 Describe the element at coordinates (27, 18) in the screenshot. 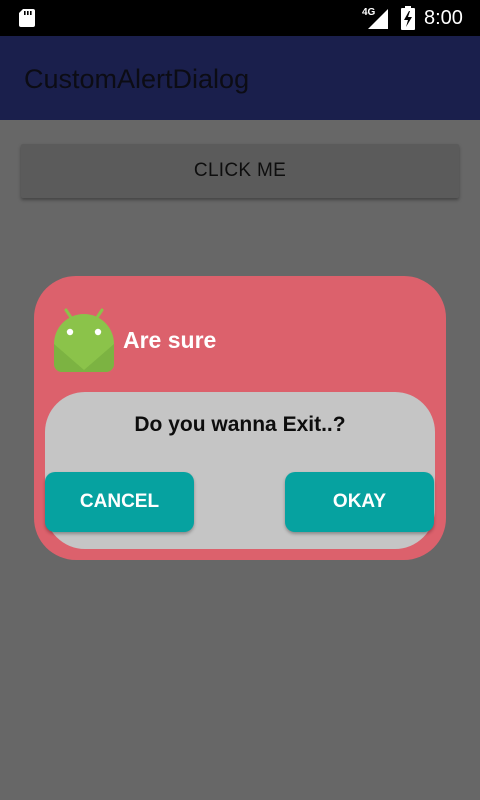

I see `sd-card-icon` at that location.